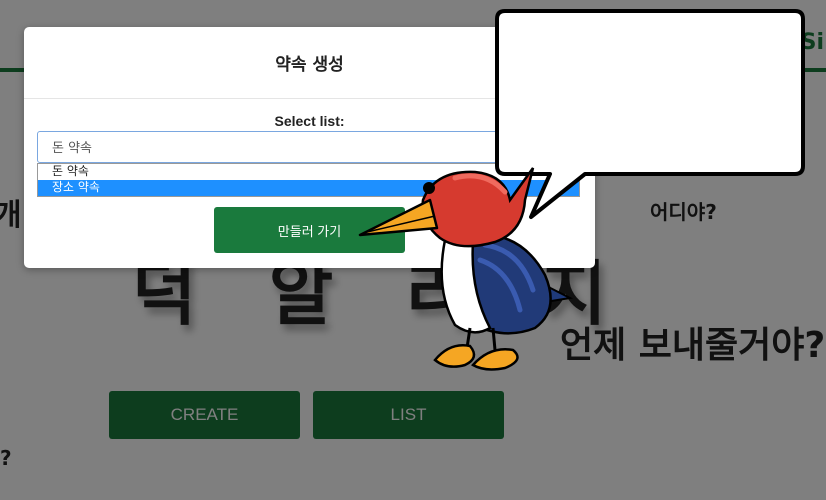 The image size is (826, 500). Describe the element at coordinates (72, 148) in the screenshot. I see `select-current-value: 돈 약속` at that location.